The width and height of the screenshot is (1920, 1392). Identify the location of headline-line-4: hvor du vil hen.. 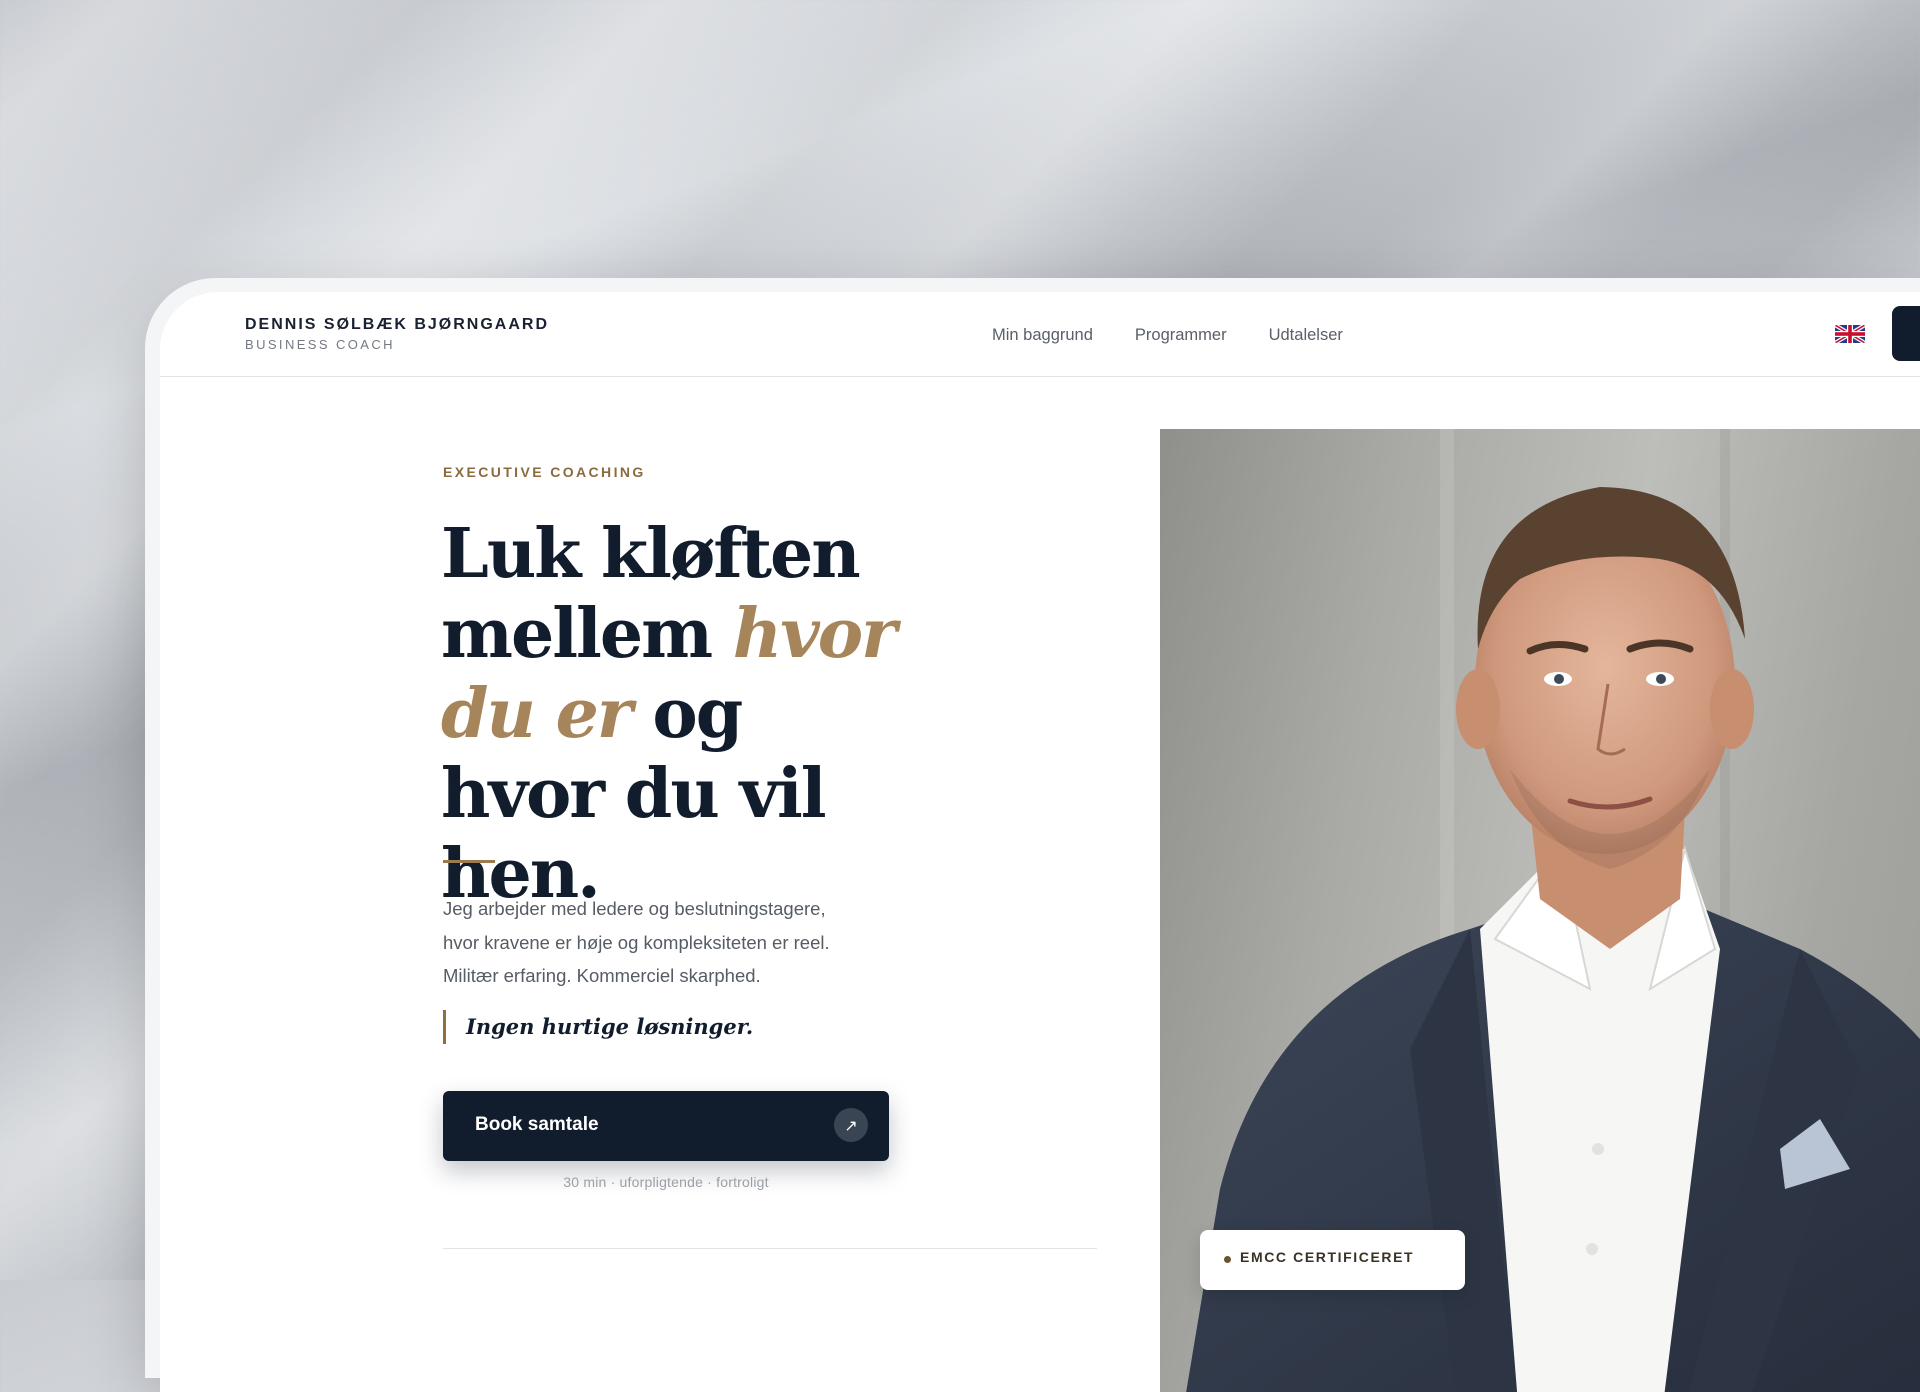
(634, 834).